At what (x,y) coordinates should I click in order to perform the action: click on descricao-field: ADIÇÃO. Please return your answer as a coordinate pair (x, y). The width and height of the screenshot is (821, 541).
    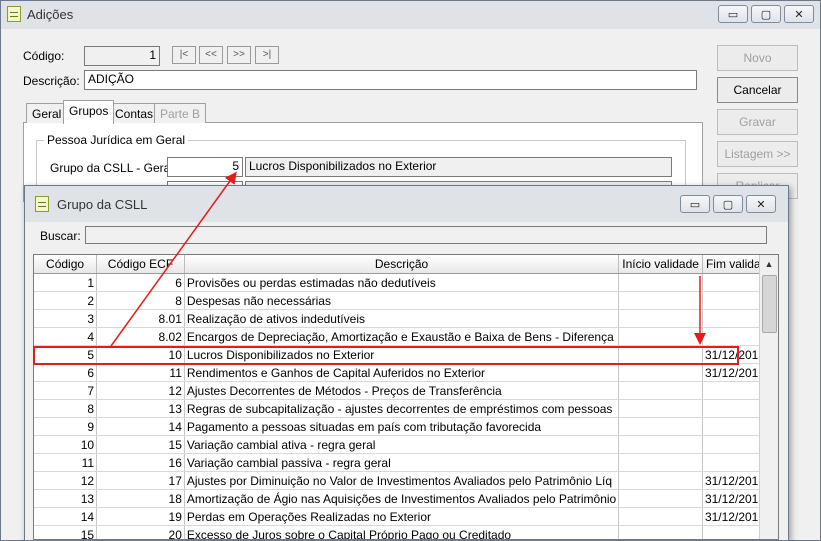
    Looking at the image, I should click on (390, 80).